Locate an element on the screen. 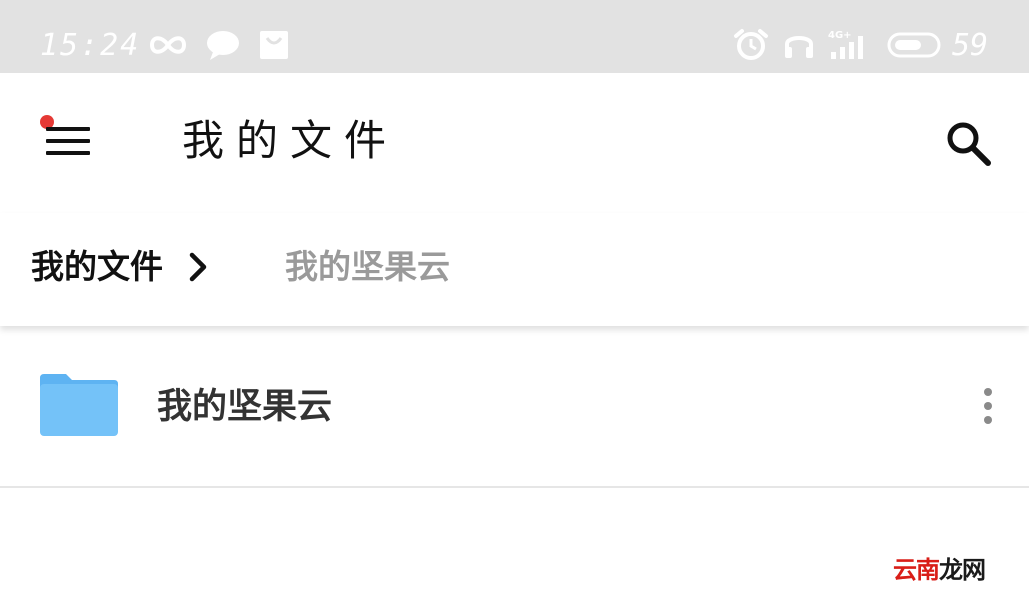 The height and width of the screenshot is (600, 1029). menu-button is located at coordinates (68, 141).